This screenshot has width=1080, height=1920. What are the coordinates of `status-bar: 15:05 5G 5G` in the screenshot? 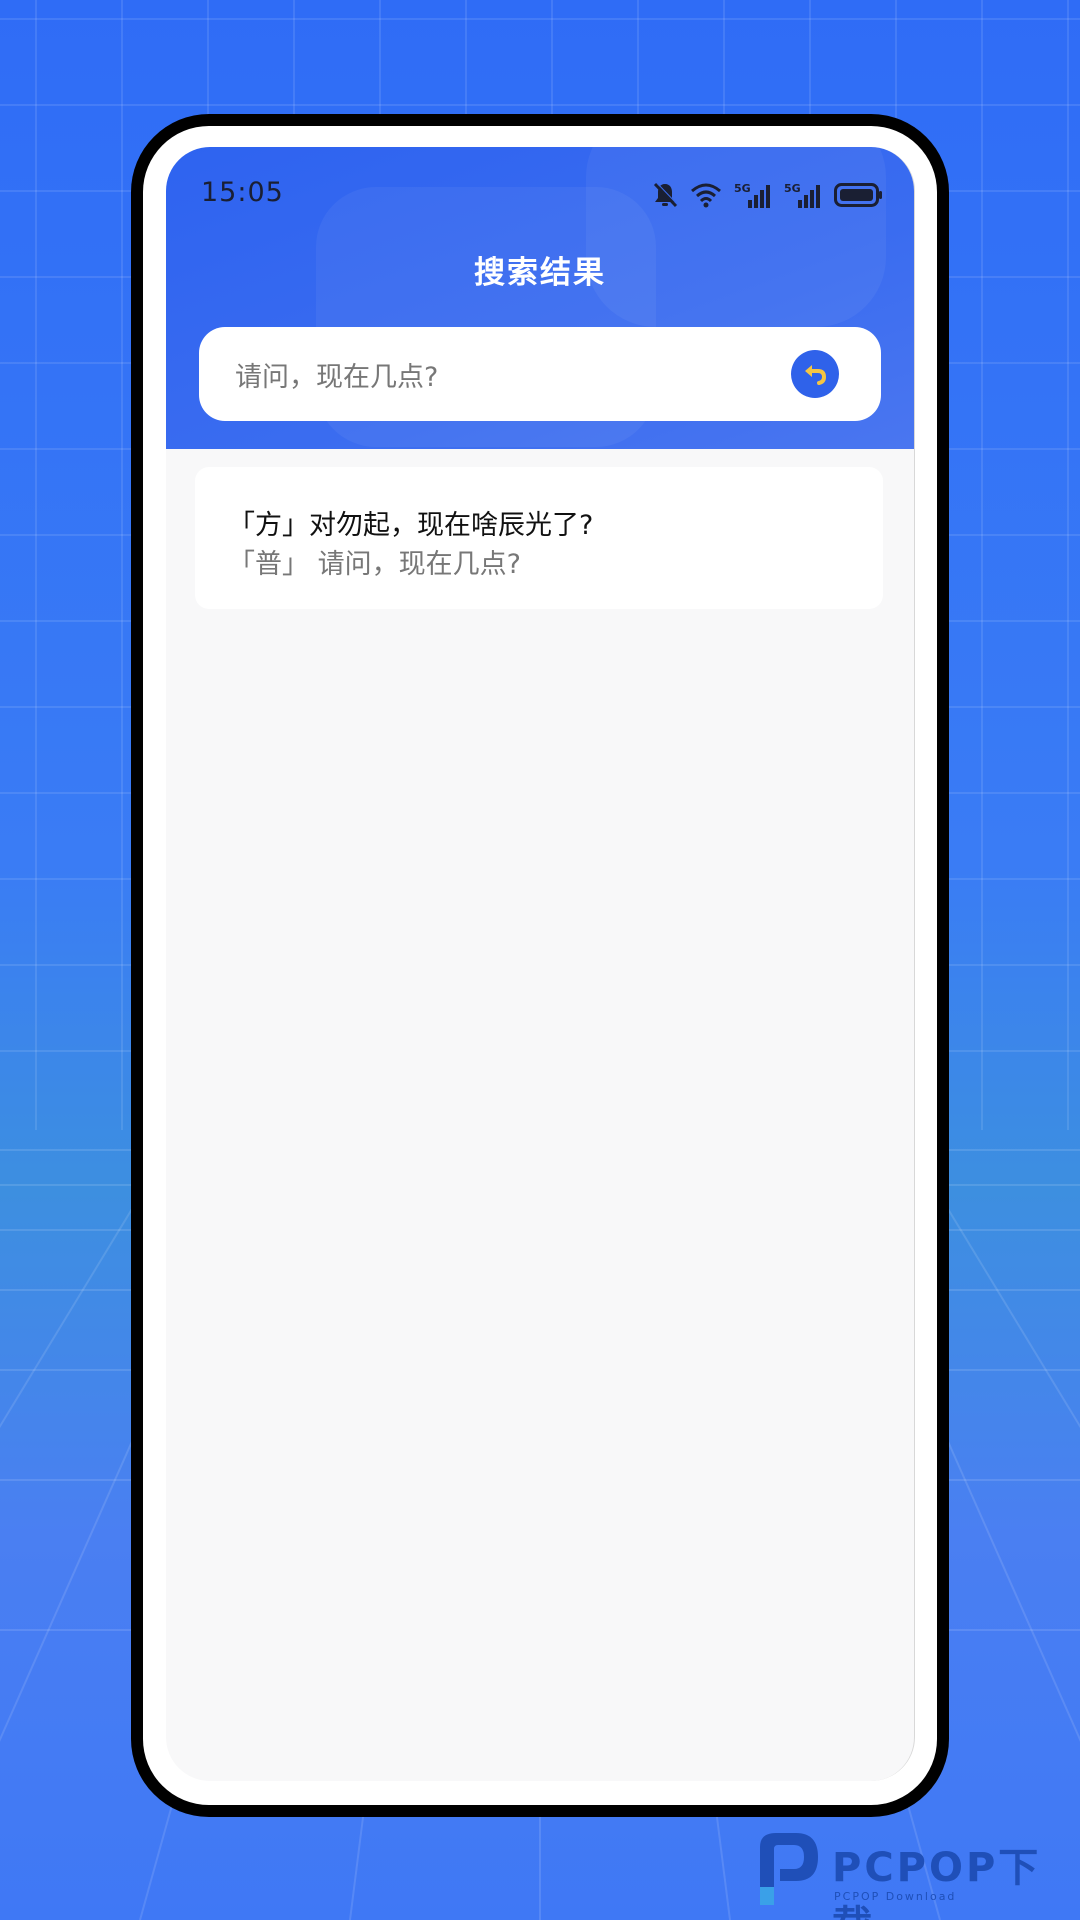 It's located at (540, 195).